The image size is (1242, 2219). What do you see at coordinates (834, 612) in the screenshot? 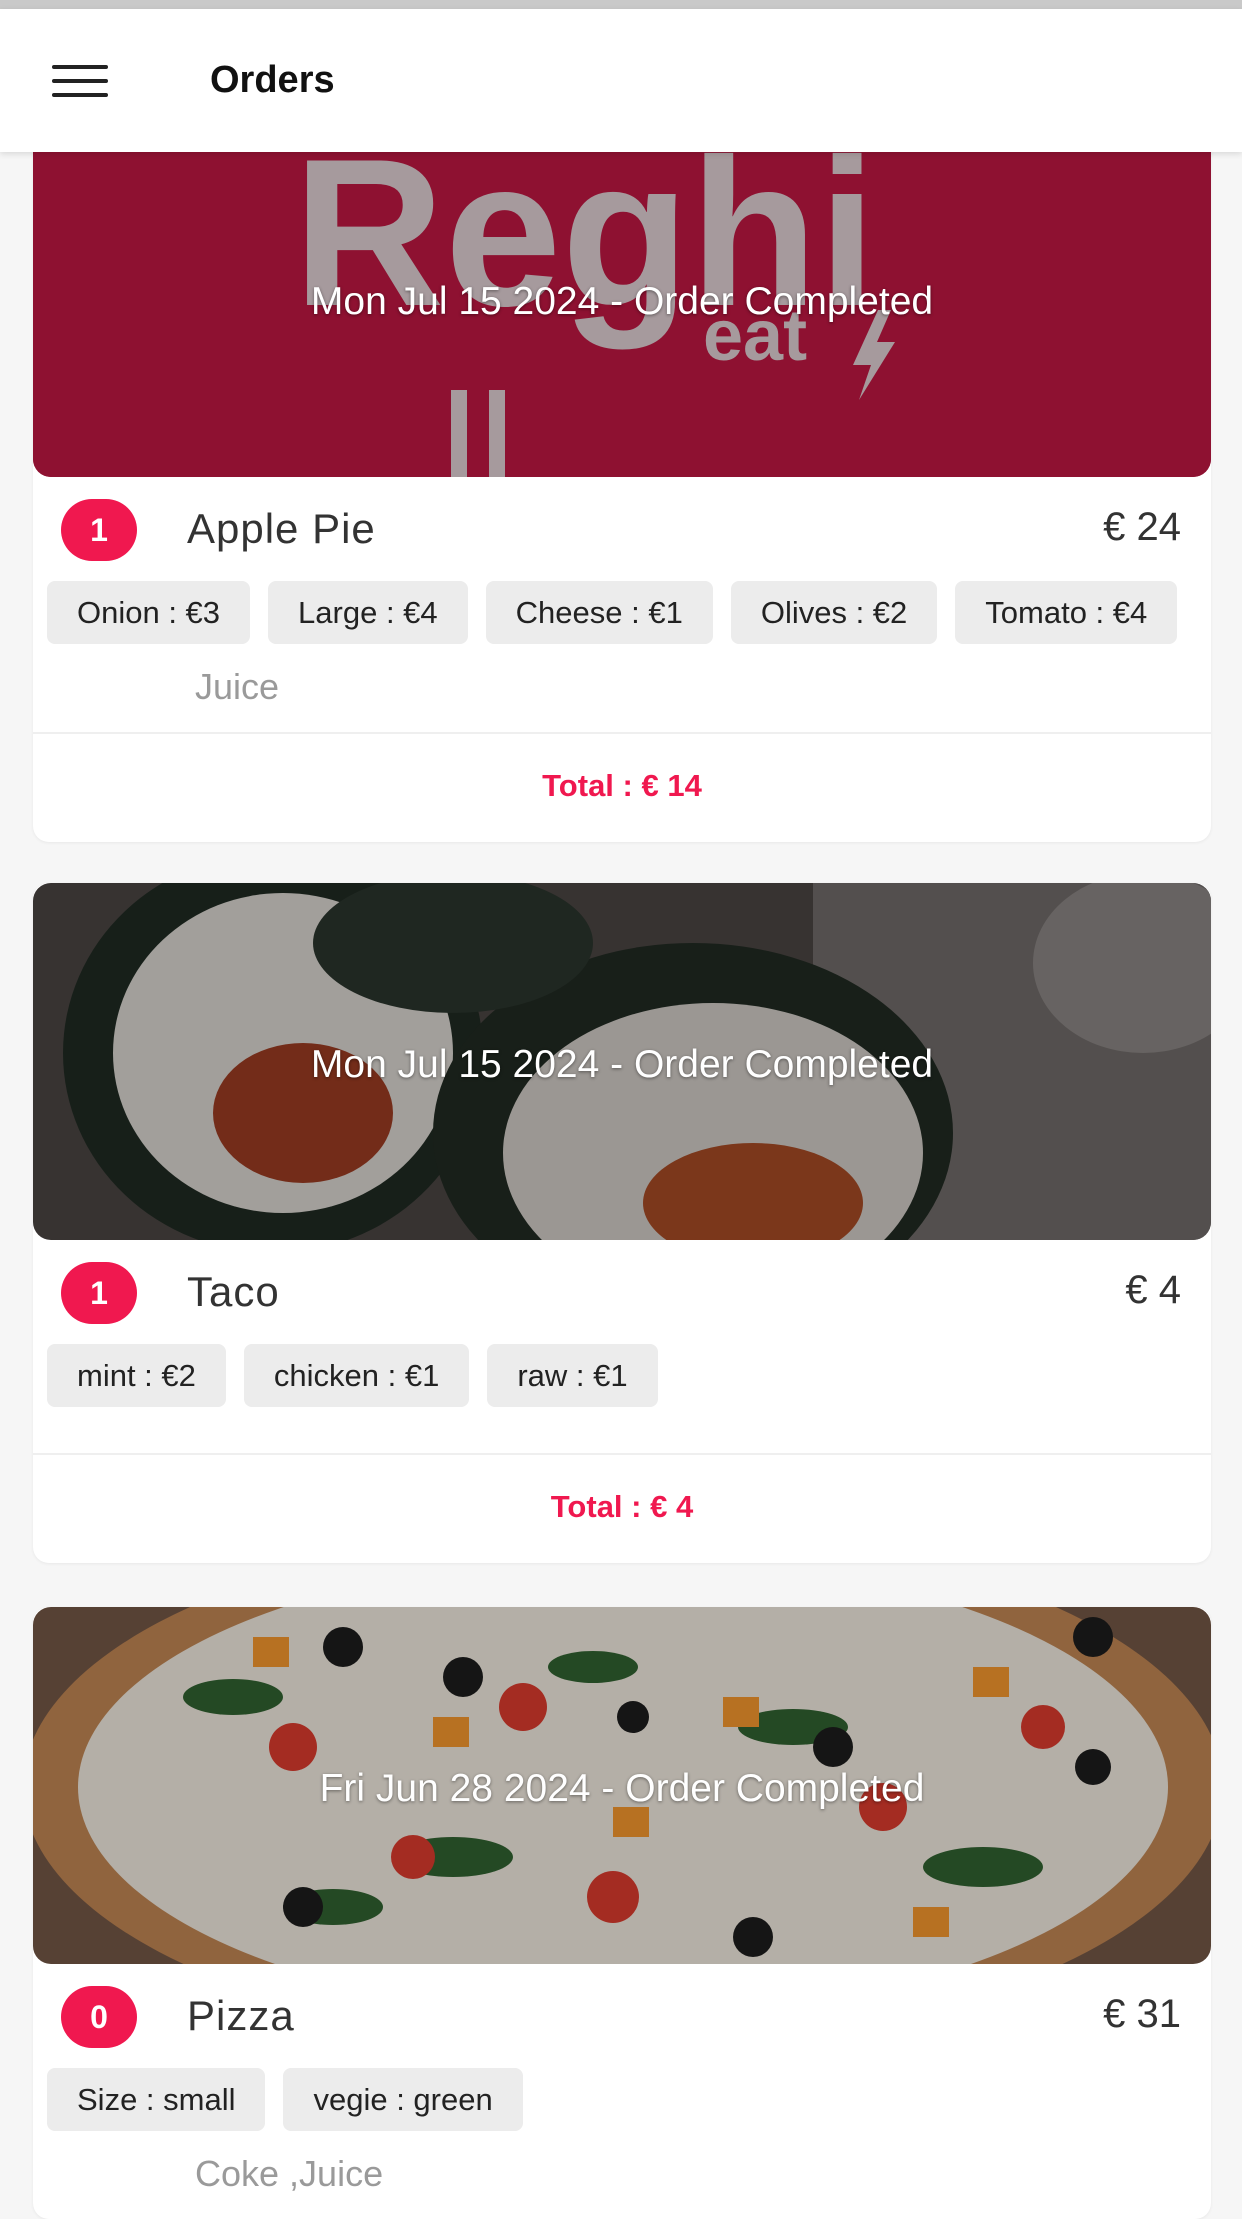
I see `option-chip: Olives : €2` at bounding box center [834, 612].